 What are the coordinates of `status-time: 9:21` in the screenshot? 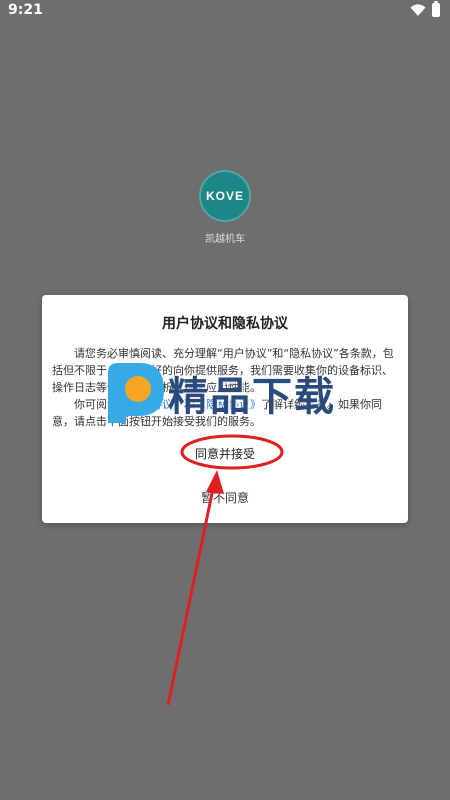 It's located at (25, 10).